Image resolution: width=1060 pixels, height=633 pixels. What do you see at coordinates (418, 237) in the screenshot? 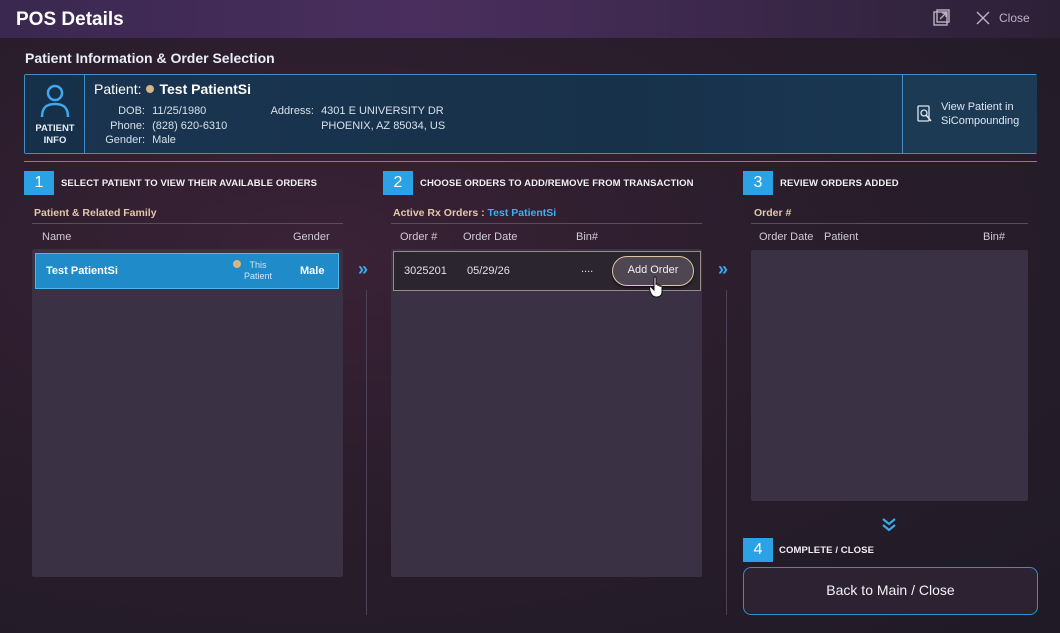
I see `column-header-order: Order #` at bounding box center [418, 237].